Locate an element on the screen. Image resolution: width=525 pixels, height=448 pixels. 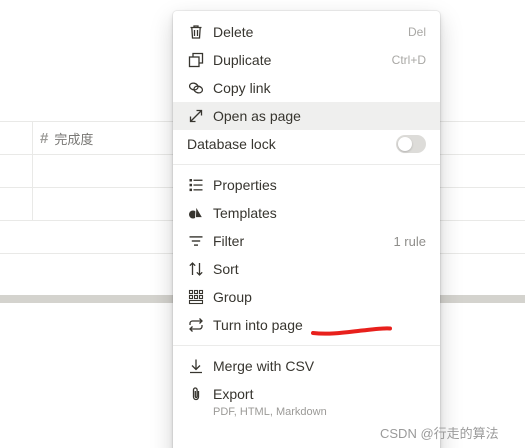
paperclip-icon is located at coordinates (196, 394).